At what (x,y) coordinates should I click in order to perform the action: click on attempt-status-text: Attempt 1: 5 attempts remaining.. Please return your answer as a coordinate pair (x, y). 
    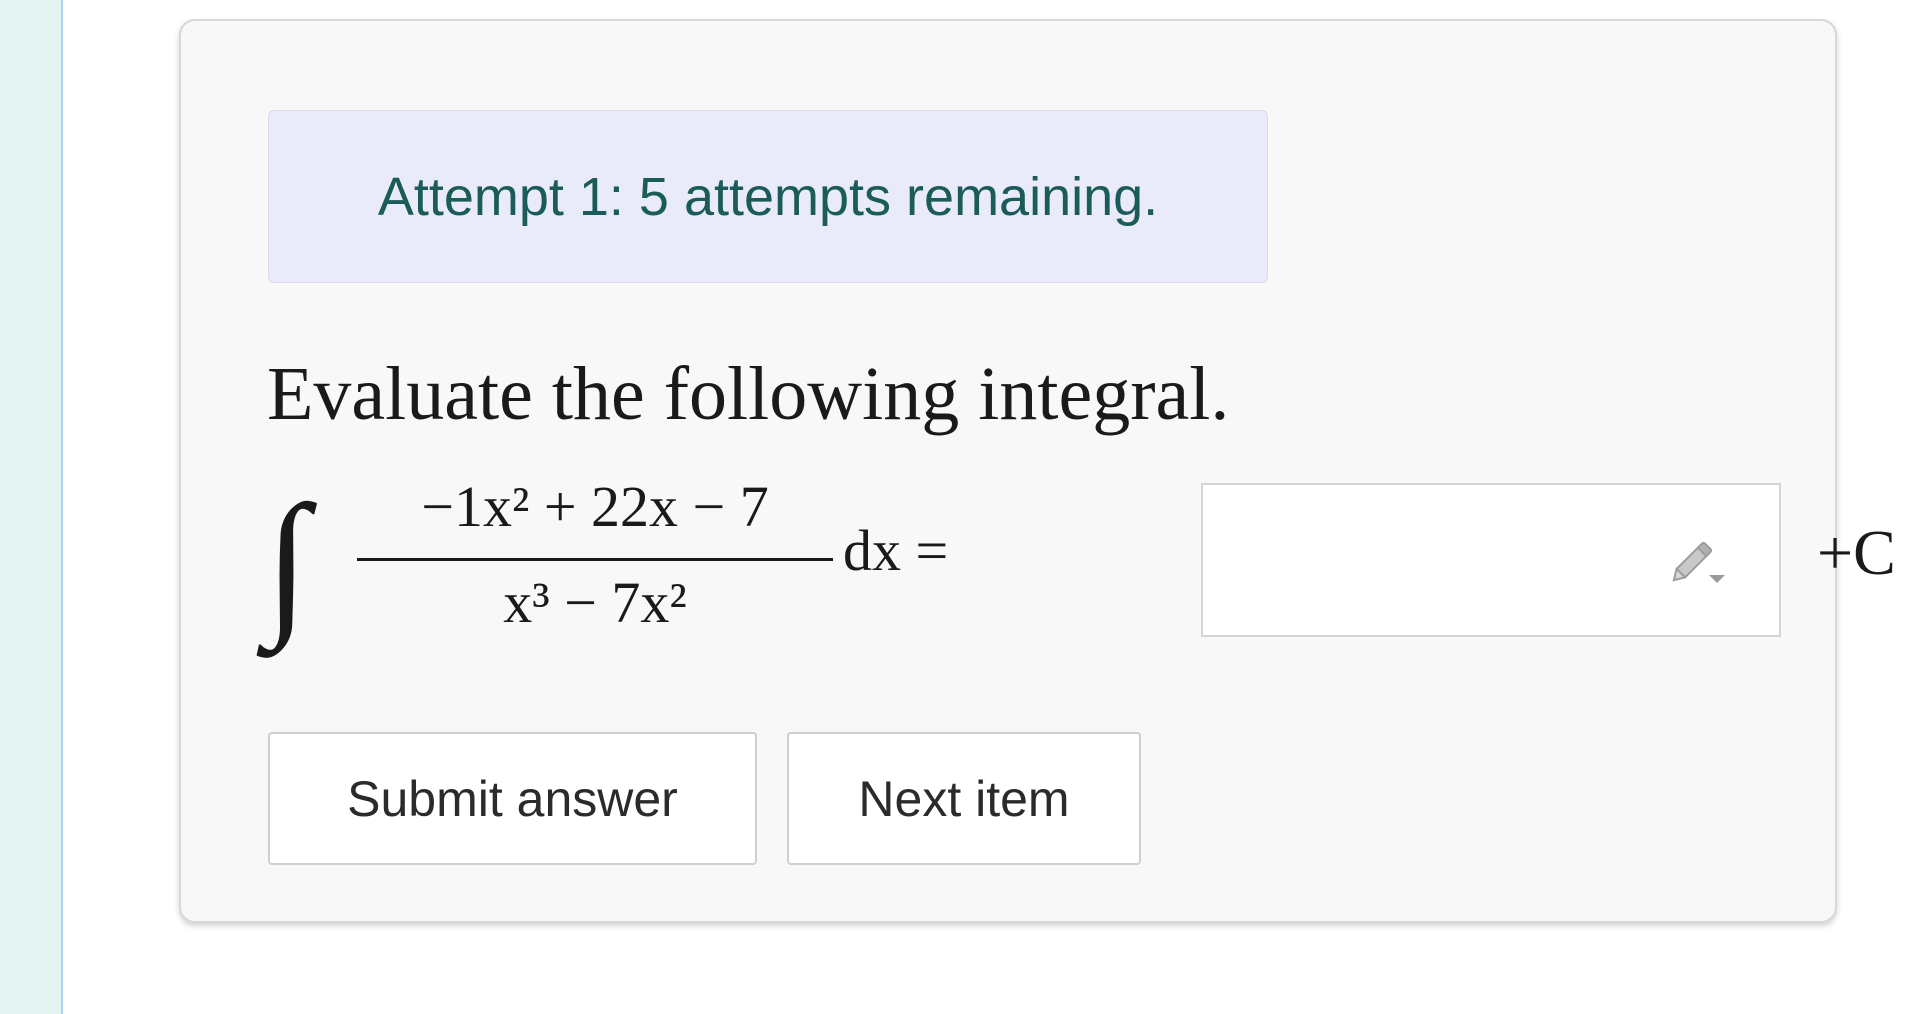
    Looking at the image, I should click on (768, 196).